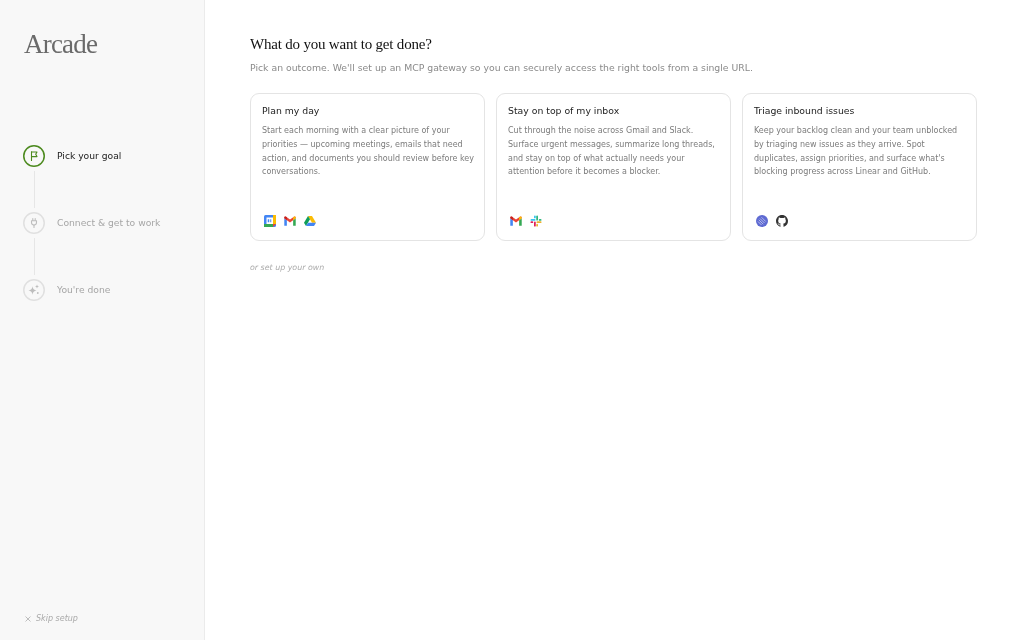 The width and height of the screenshot is (1024, 640). I want to click on cat-silhouette-icon, so click(782, 221).